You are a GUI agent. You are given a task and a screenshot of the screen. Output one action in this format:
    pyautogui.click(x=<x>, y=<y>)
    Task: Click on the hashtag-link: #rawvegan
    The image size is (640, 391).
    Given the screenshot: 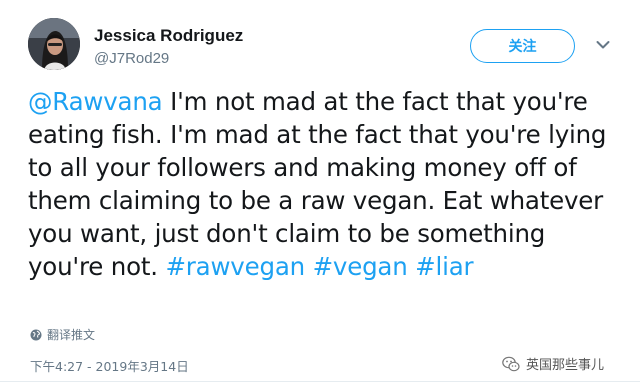 What is the action you would take?
    pyautogui.click(x=235, y=266)
    